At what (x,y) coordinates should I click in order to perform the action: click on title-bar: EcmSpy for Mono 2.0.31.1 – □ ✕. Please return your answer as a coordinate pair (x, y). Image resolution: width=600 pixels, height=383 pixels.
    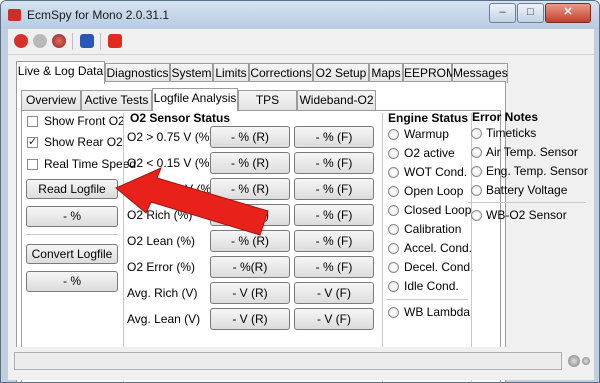
    Looking at the image, I should click on (300, 15).